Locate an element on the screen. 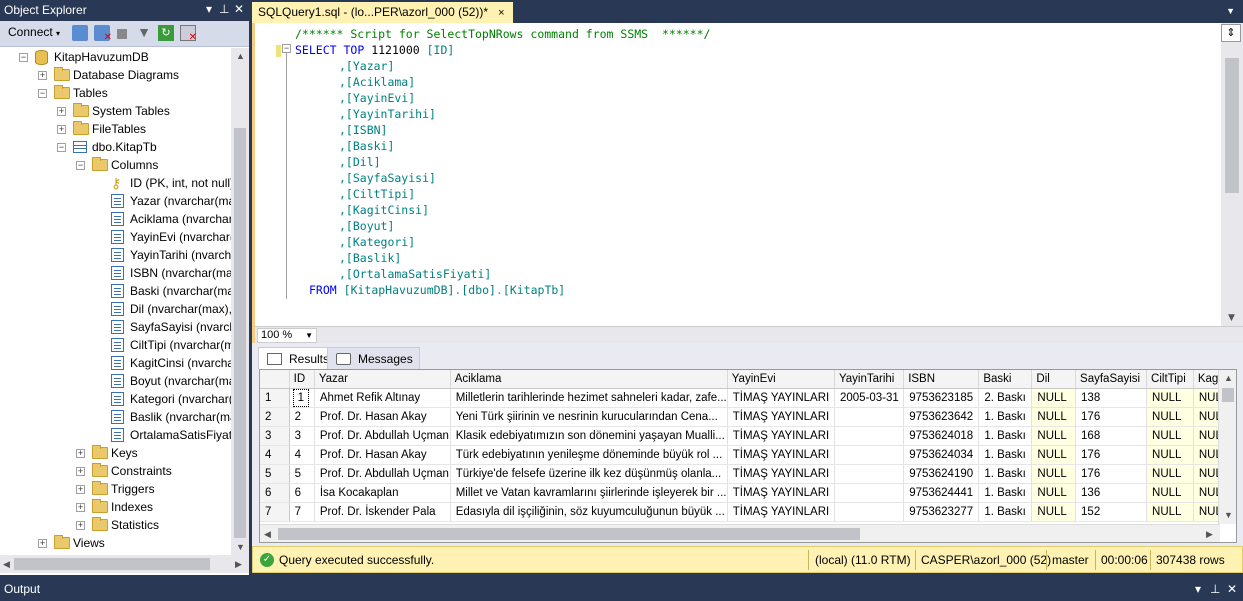 Image resolution: width=1243 pixels, height=601 pixels. table-cell: 2 is located at coordinates (302, 417).